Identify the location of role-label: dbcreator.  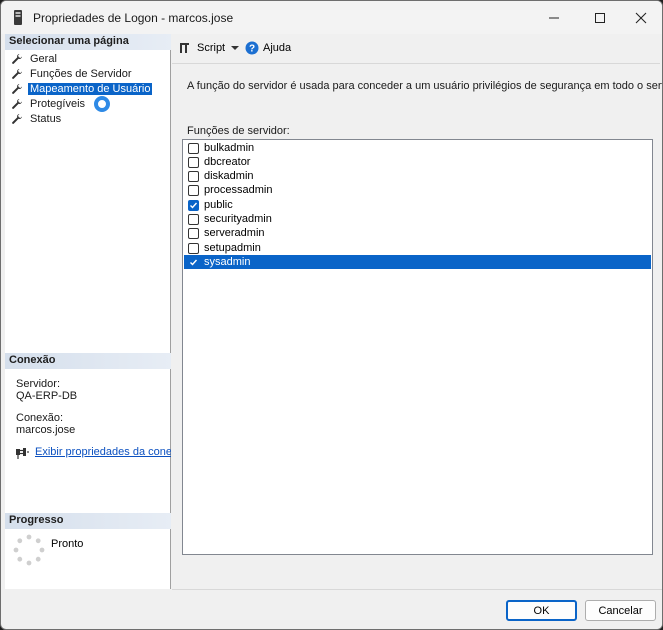
(227, 162).